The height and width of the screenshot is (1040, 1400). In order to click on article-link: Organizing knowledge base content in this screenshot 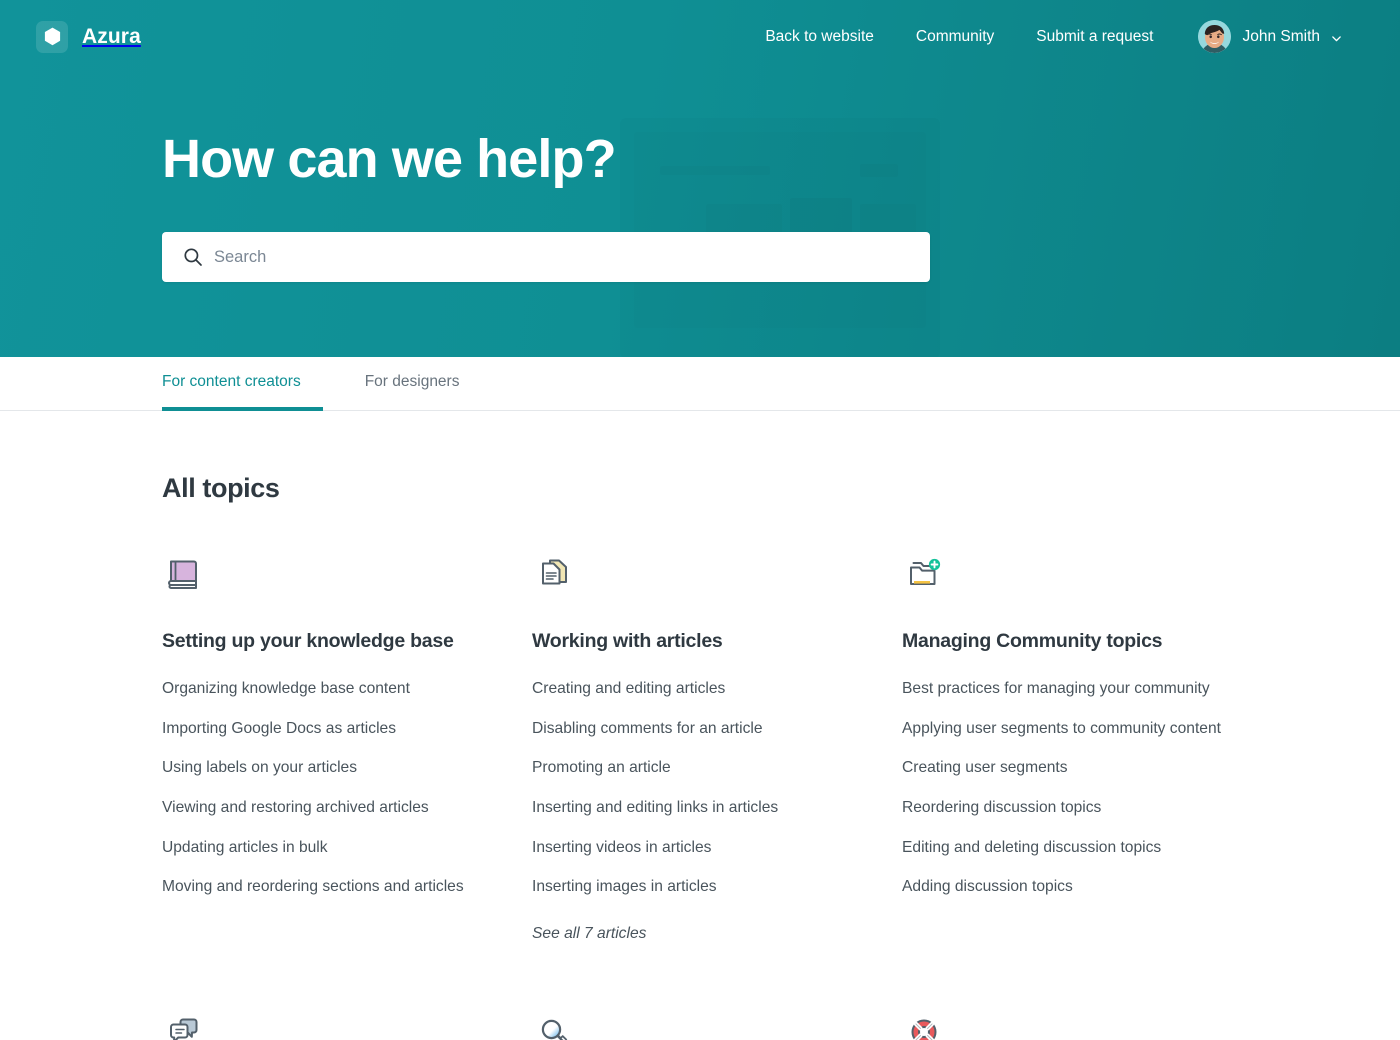, I will do `click(286, 689)`.